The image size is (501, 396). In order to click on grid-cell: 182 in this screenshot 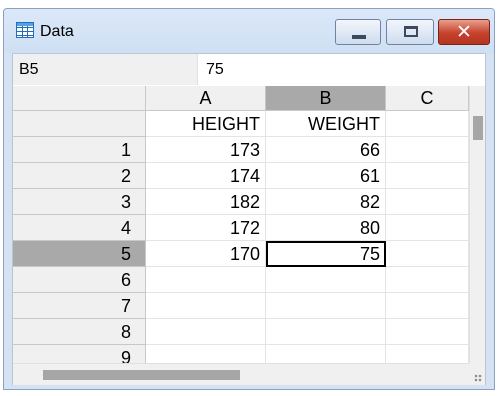, I will do `click(206, 202)`.